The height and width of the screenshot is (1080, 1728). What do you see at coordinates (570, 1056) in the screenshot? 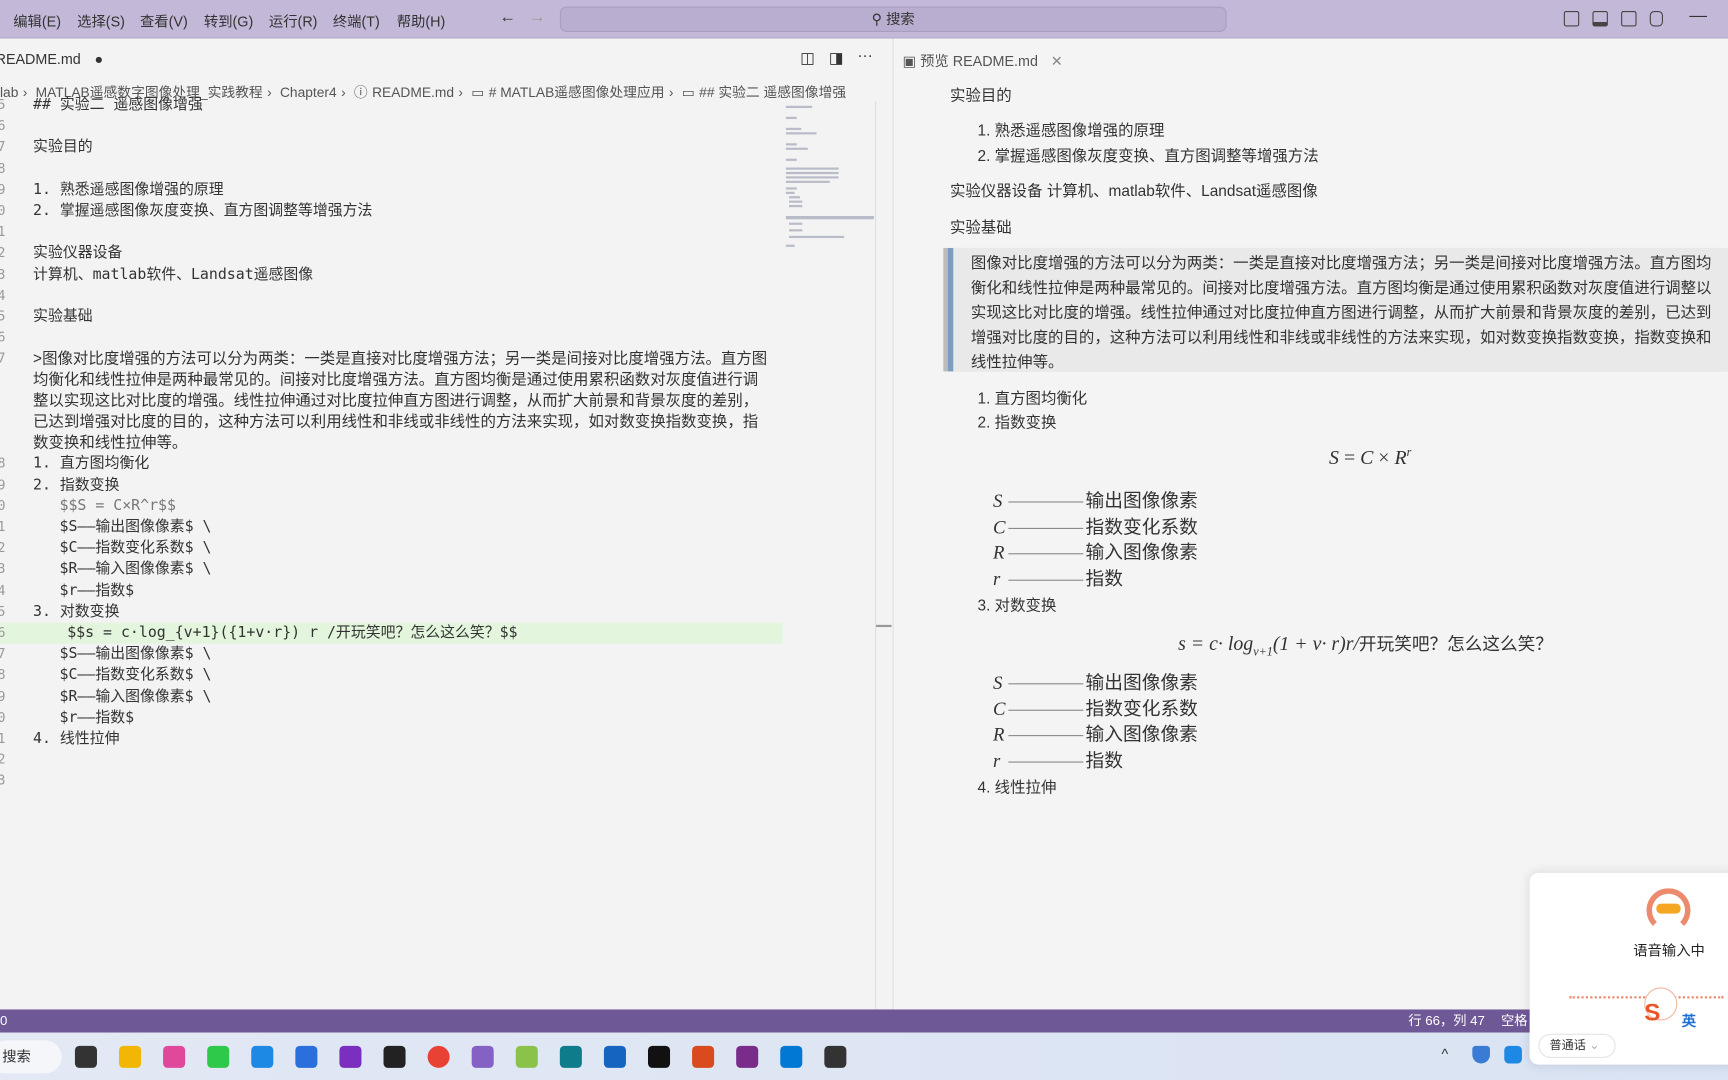
I see `magnifier-icon` at bounding box center [570, 1056].